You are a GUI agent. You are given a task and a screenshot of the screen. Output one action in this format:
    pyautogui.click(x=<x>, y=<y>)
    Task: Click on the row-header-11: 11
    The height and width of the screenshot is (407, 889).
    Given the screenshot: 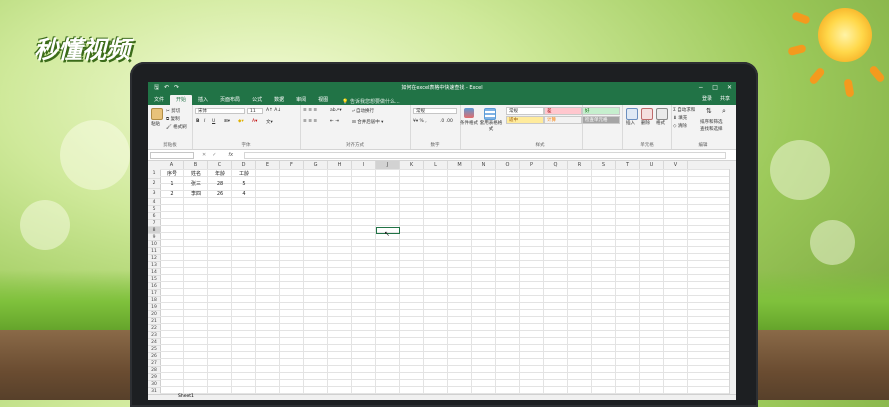 What is the action you would take?
    pyautogui.click(x=154, y=251)
    